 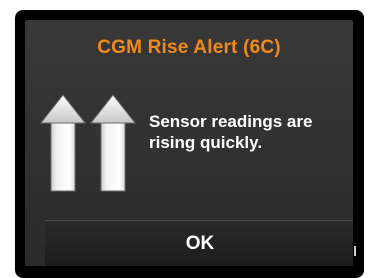 I want to click on alert-message-line-2: rising quickly., so click(x=206, y=142).